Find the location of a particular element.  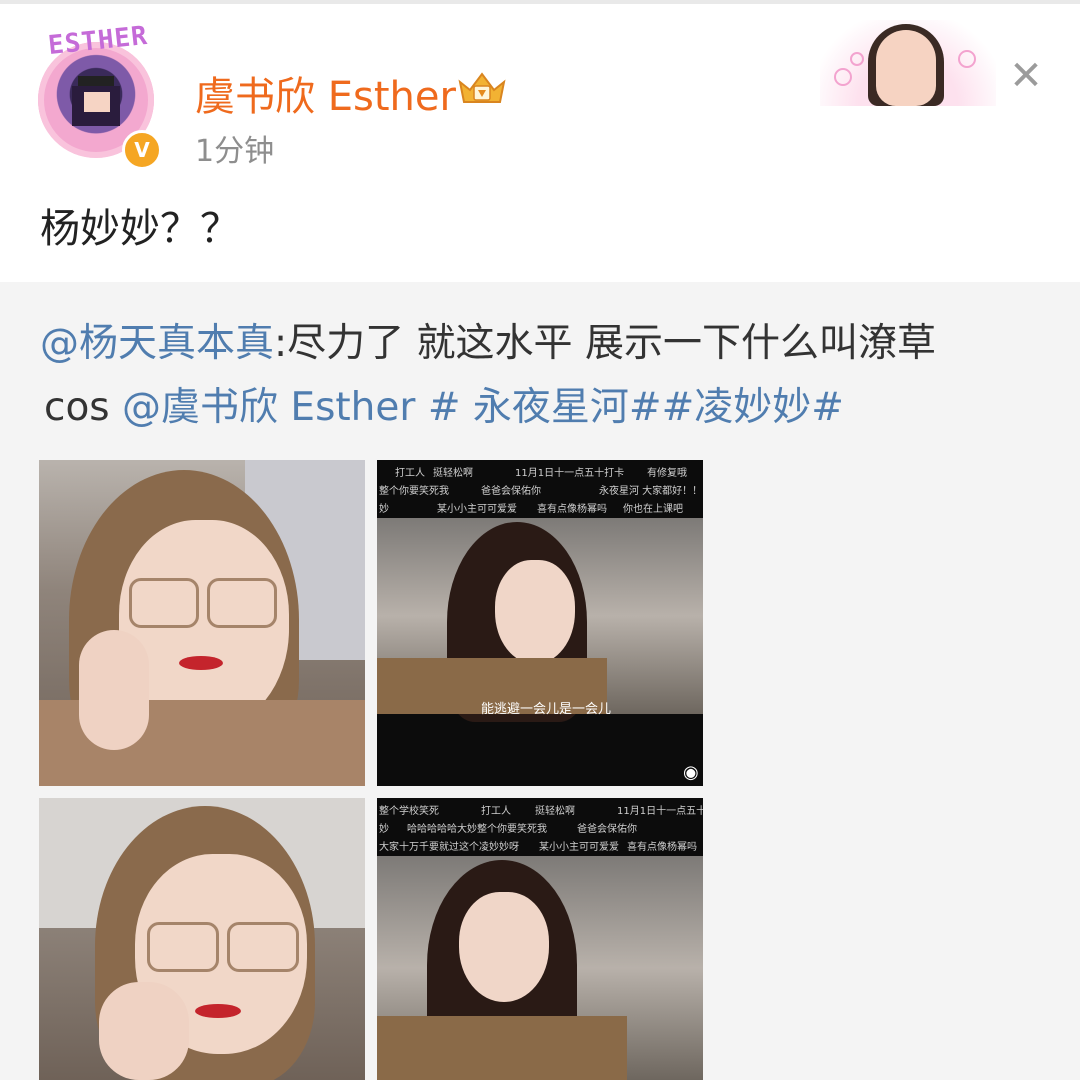

danmu-comment: 哈哈哈哈哈大妙整个你要笑死我 is located at coordinates (477, 829).